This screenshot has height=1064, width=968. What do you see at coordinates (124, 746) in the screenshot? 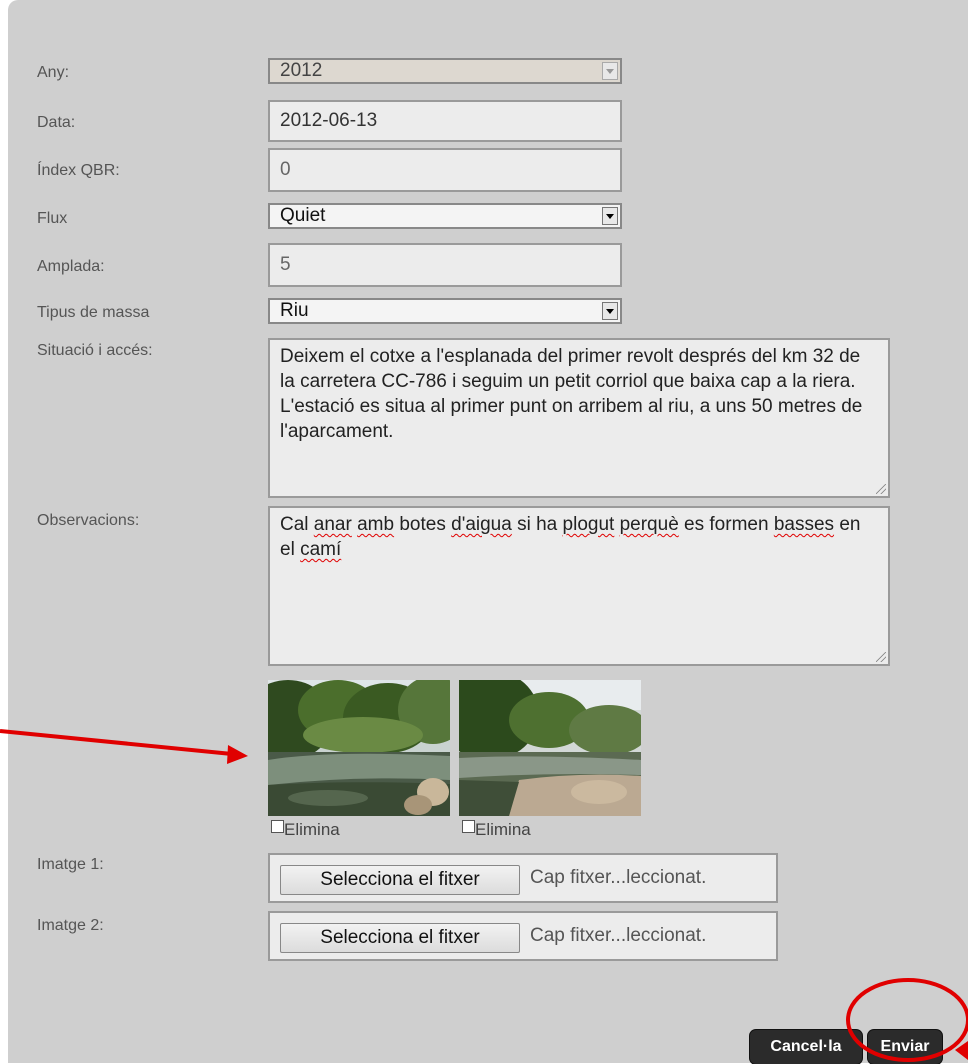
I see `annotation-arrow-icon` at bounding box center [124, 746].